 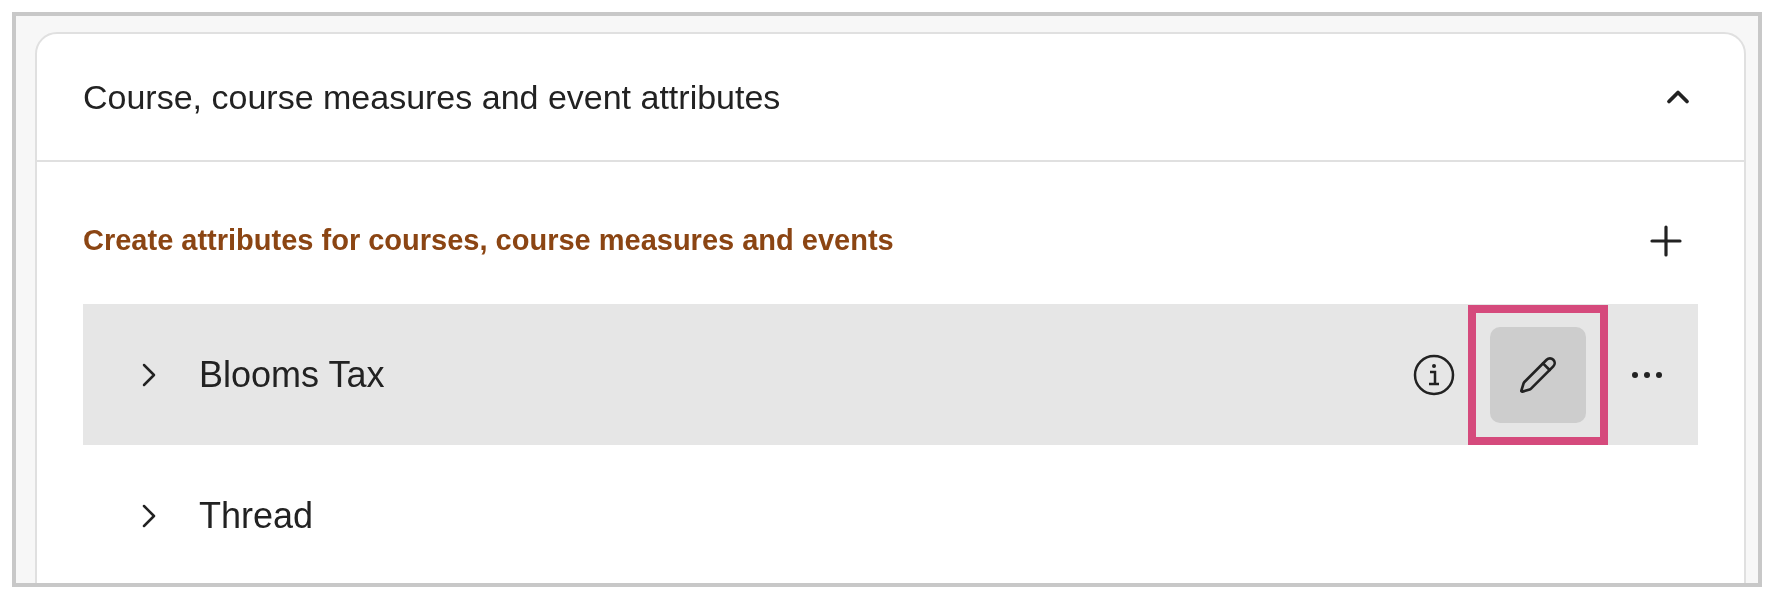 I want to click on more-button, so click(x=1647, y=374).